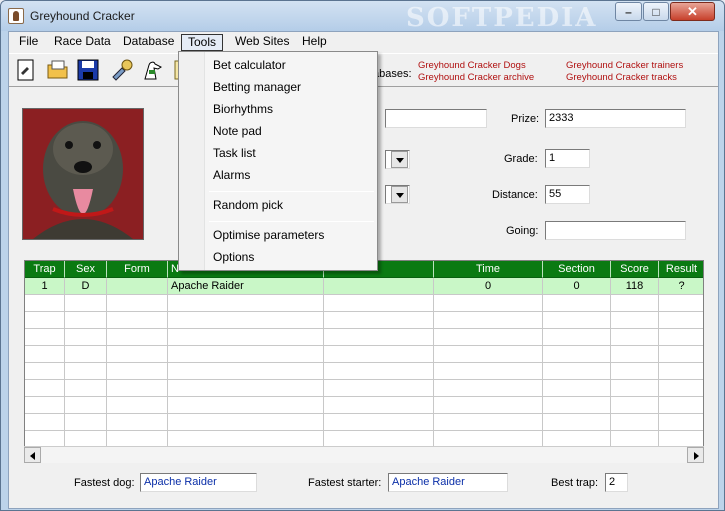  Describe the element at coordinates (635, 269) in the screenshot. I see `header-score: Score` at that location.